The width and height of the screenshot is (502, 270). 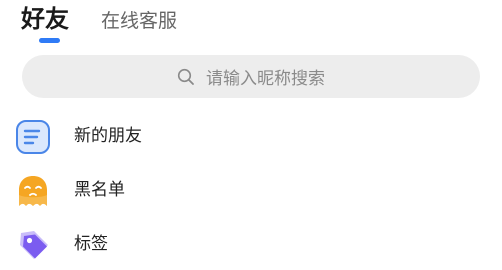 What do you see at coordinates (108, 136) in the screenshot?
I see `list-item-label: 新的朋友` at bounding box center [108, 136].